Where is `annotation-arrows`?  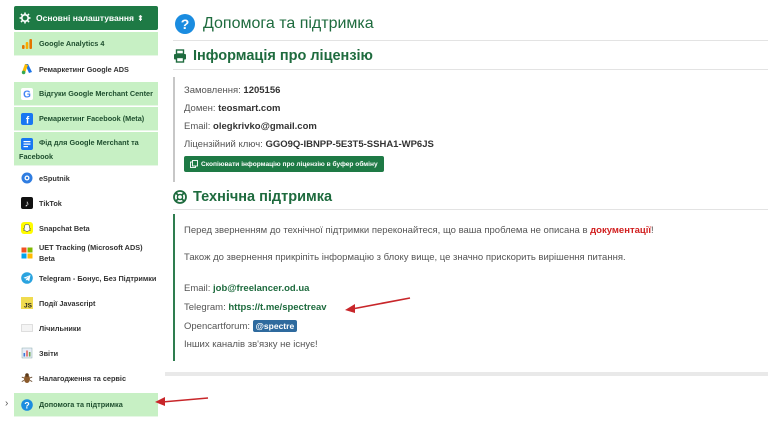 annotation-arrows is located at coordinates (283, 351).